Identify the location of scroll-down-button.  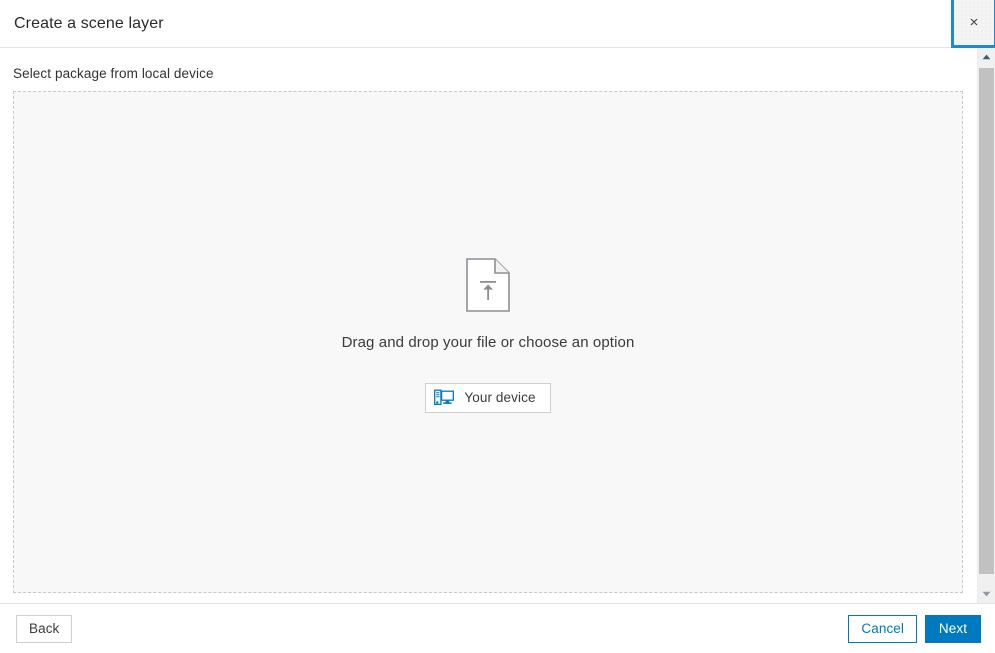
(986, 594).